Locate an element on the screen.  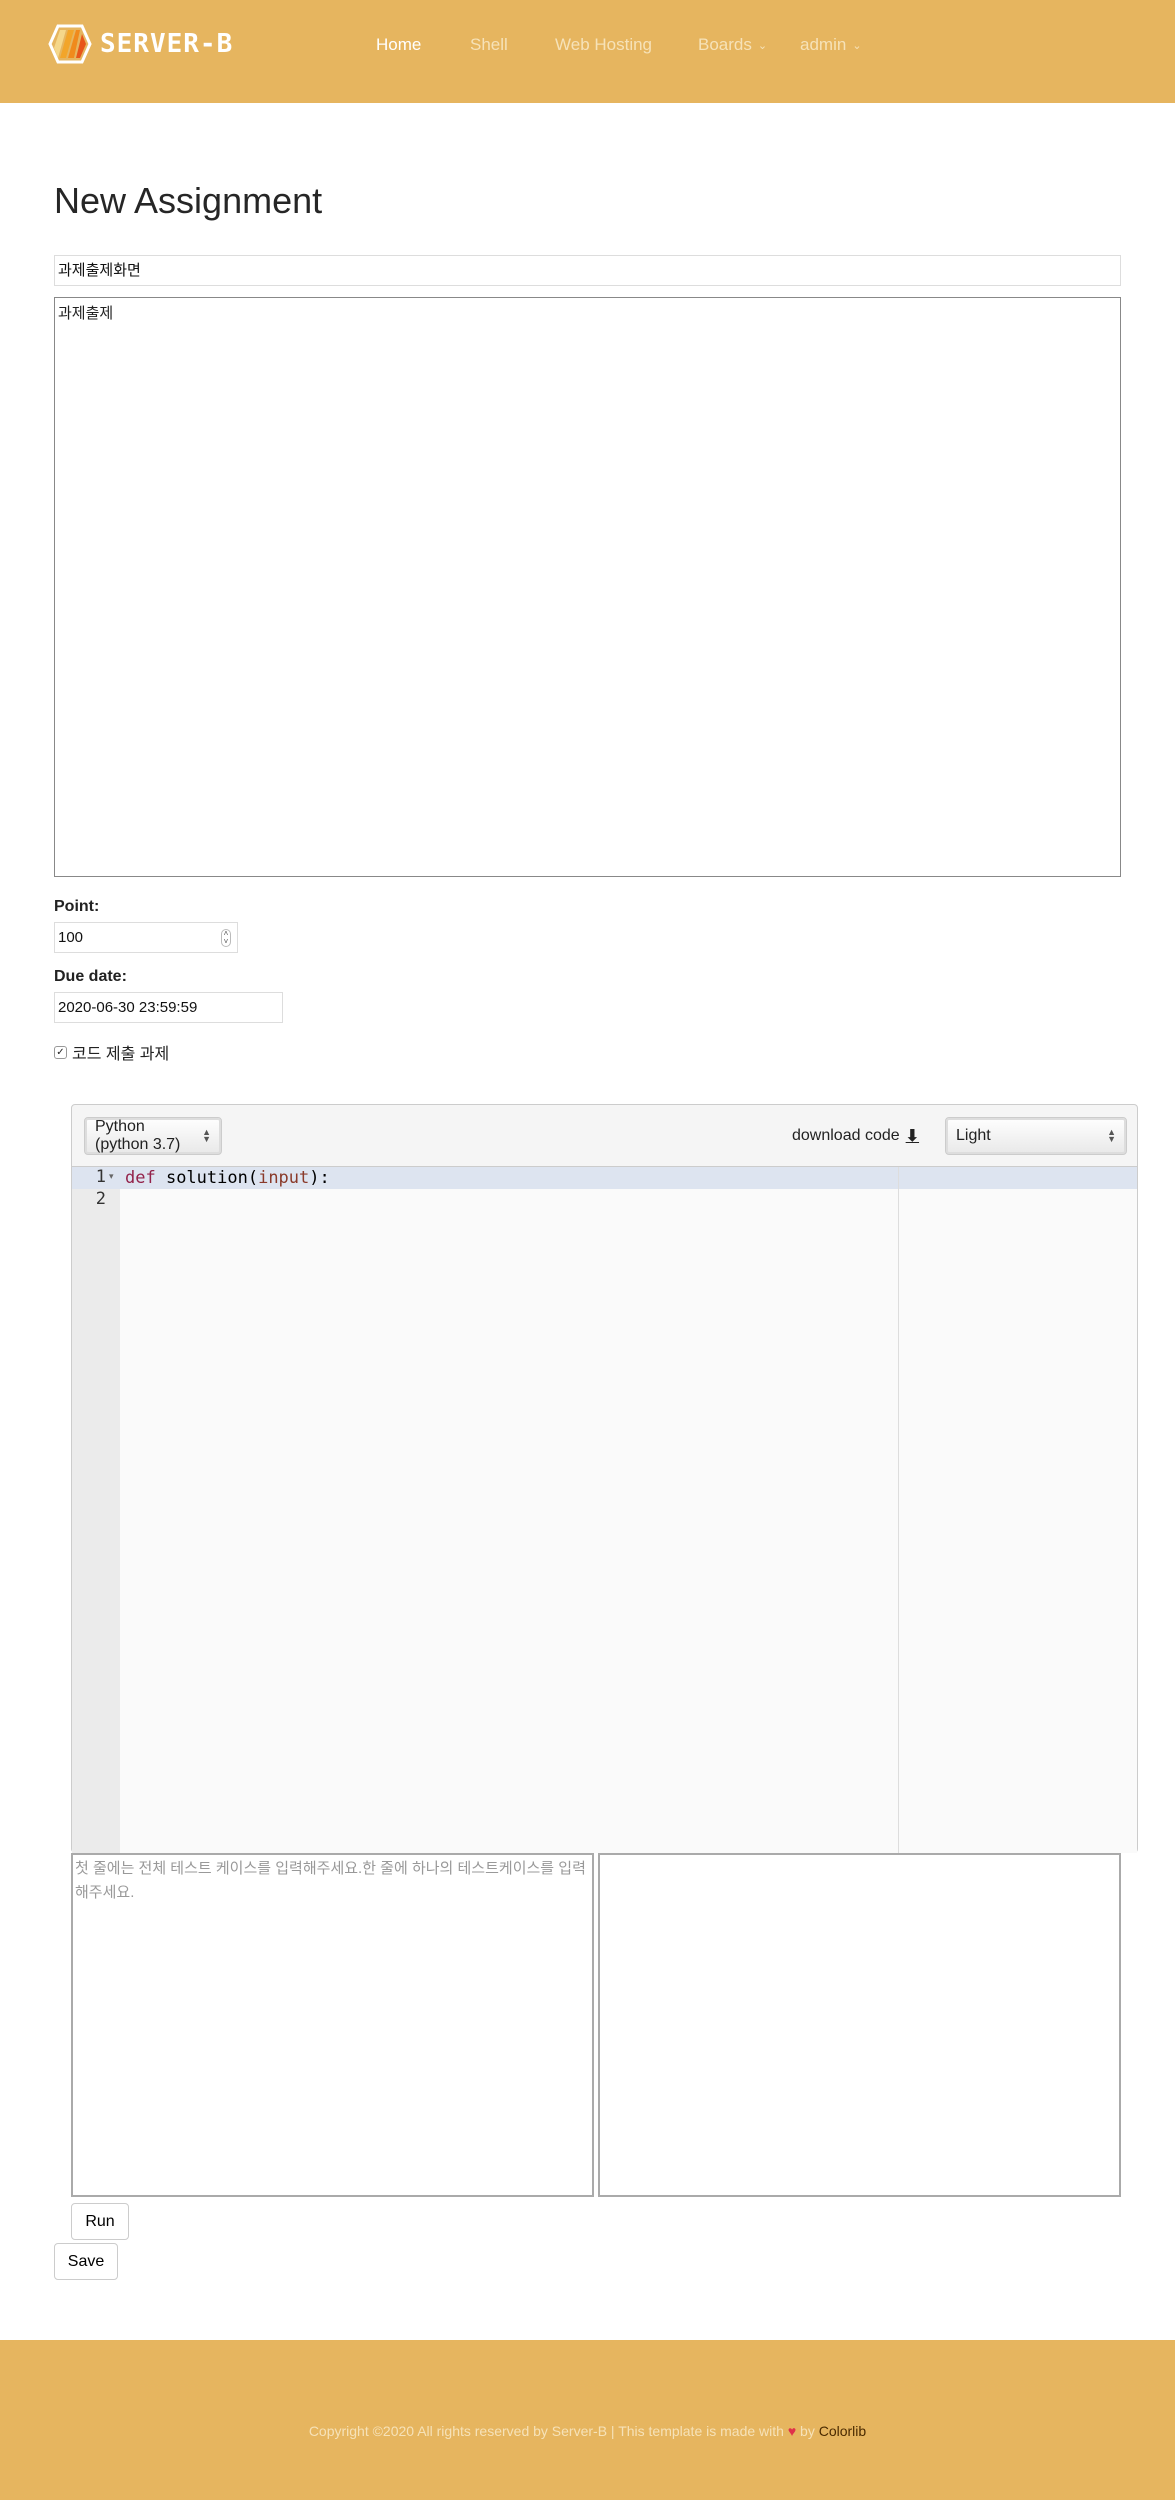
theme-value: Light is located at coordinates (973, 1135).